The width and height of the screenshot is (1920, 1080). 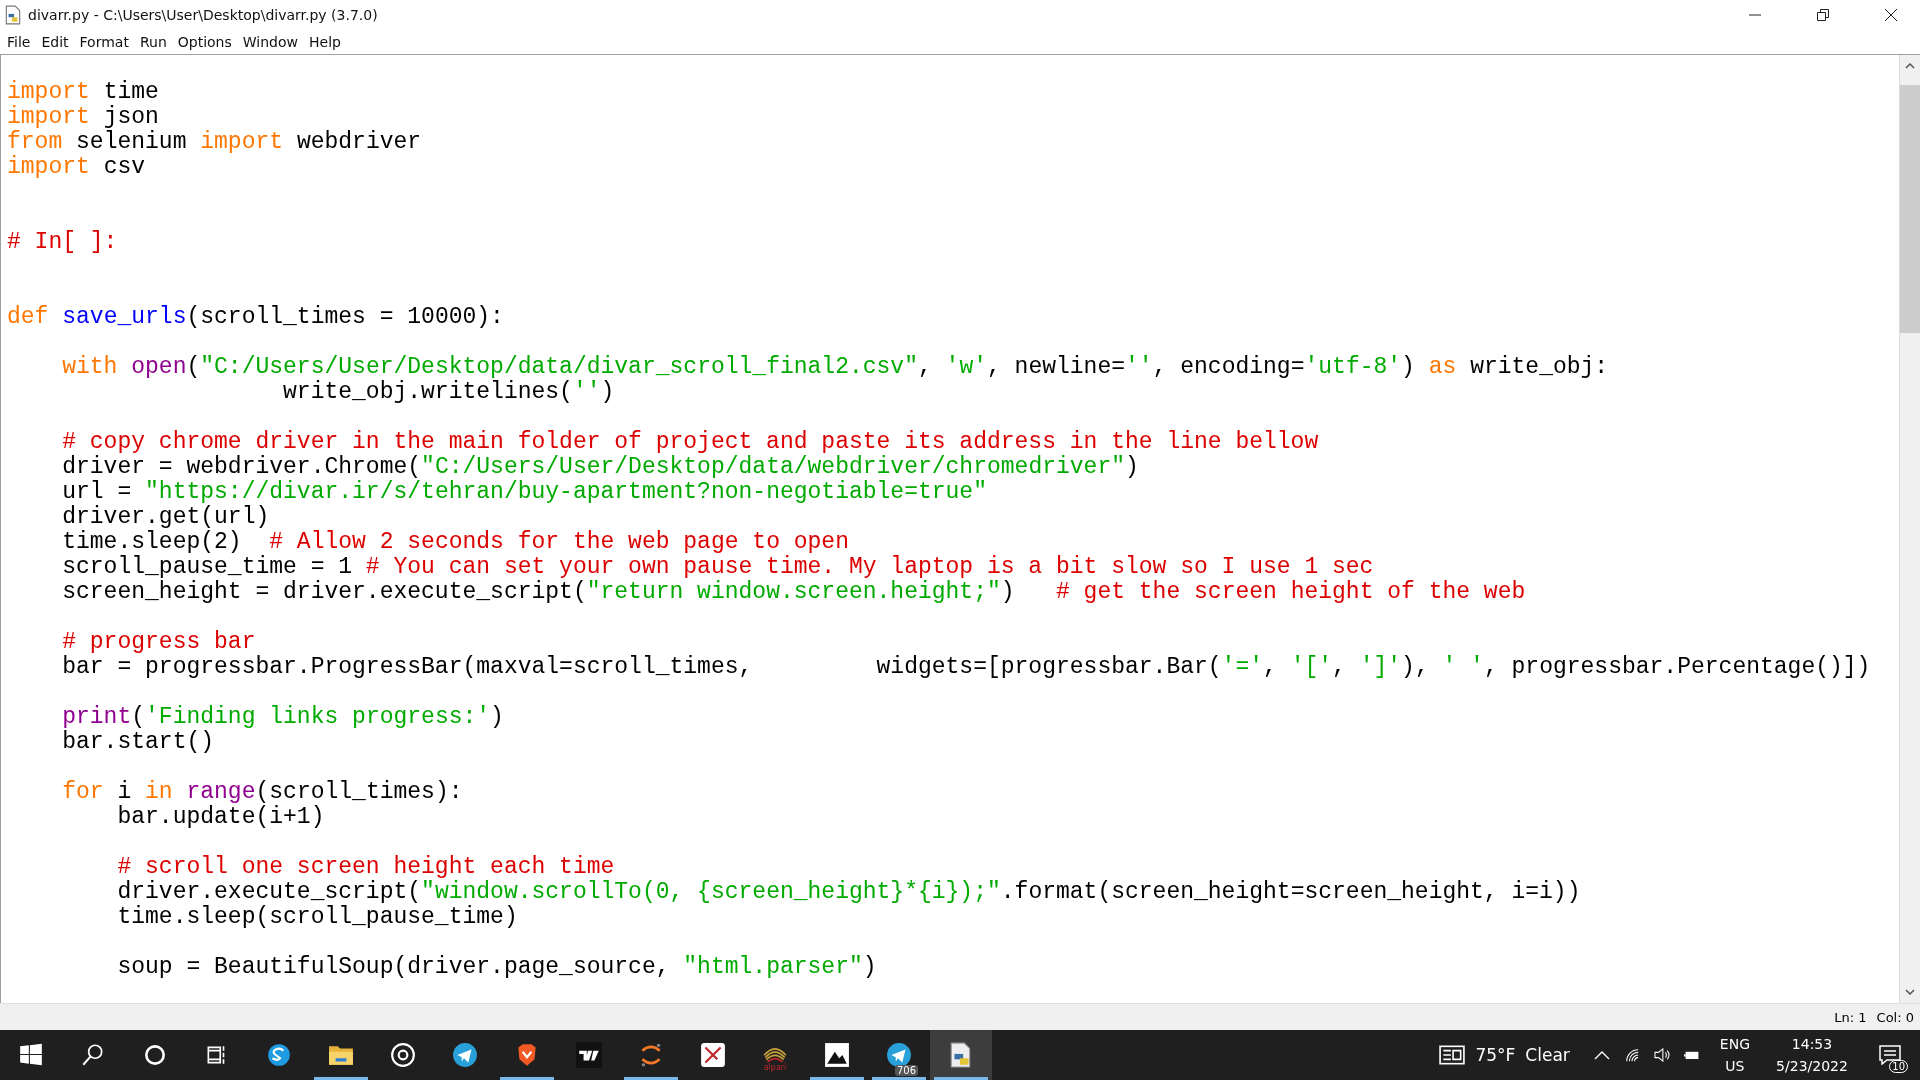 I want to click on column-number: Col: 0, so click(x=1895, y=1017).